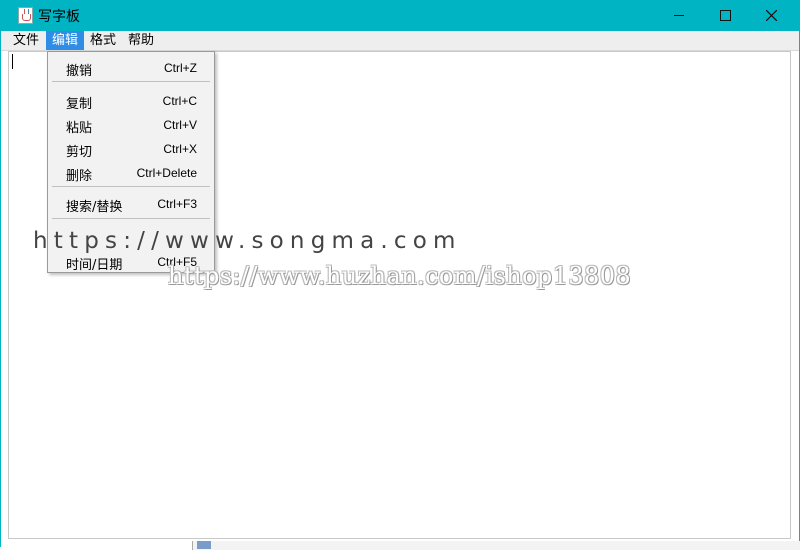 Image resolution: width=800 pixels, height=550 pixels. What do you see at coordinates (180, 149) in the screenshot?
I see `menu-item-shortcut: Ctrl+X` at bounding box center [180, 149].